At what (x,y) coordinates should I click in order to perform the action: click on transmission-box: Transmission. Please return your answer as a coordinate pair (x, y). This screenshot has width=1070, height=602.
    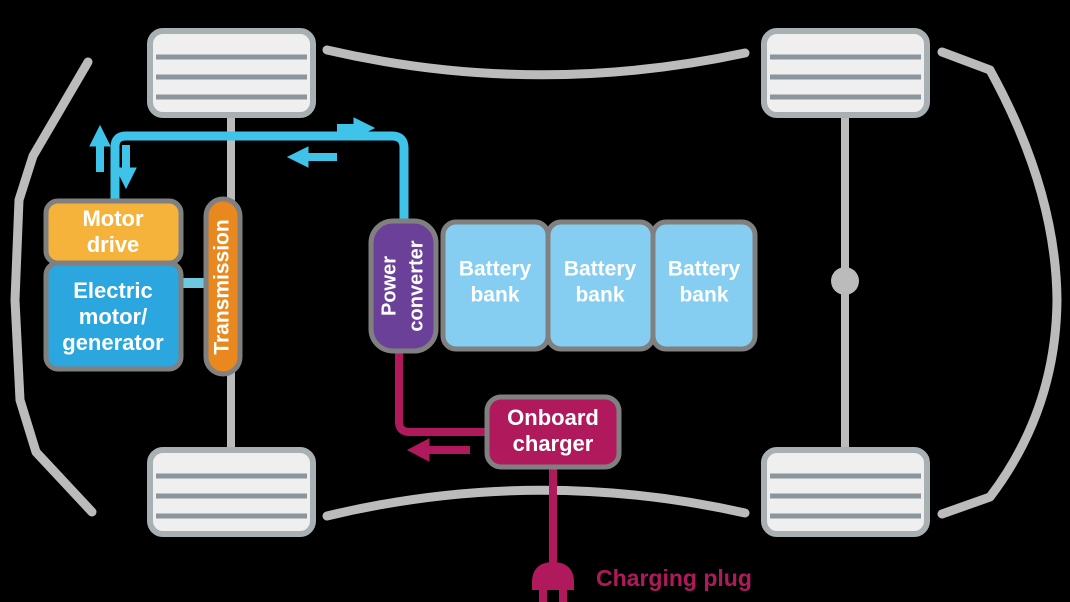
    Looking at the image, I should click on (223, 286).